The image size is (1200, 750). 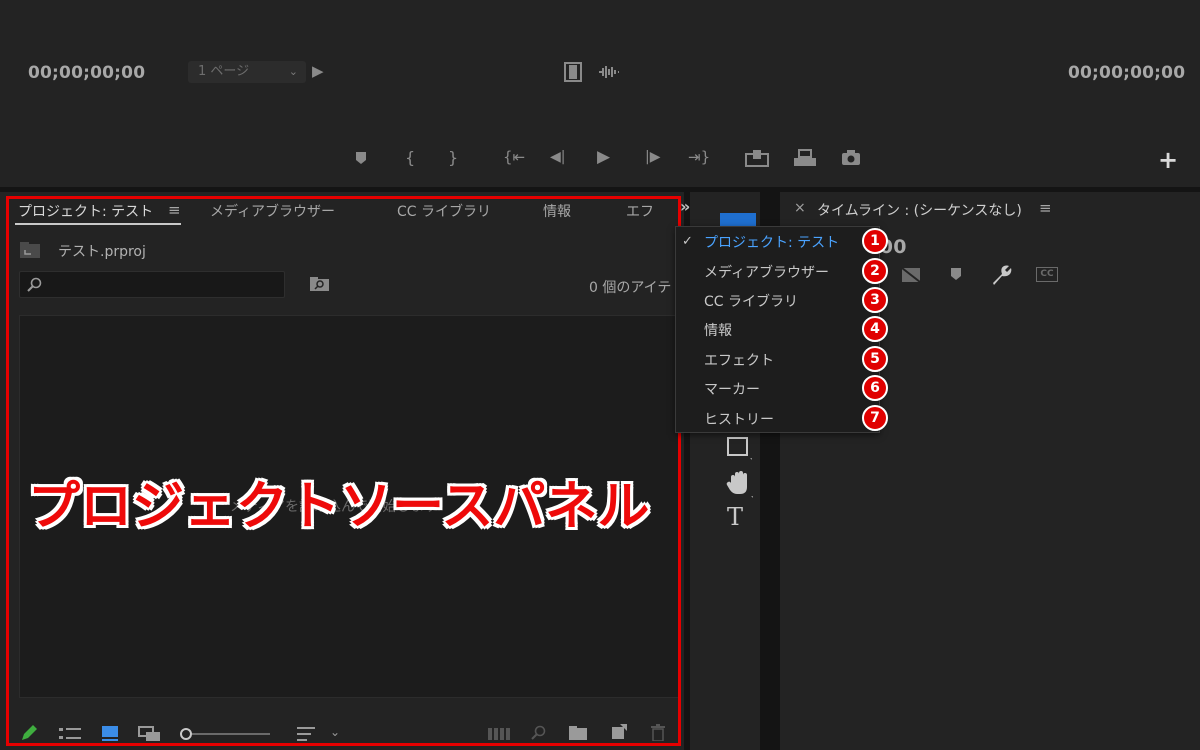 I want to click on new-item-icon, so click(x=619, y=732).